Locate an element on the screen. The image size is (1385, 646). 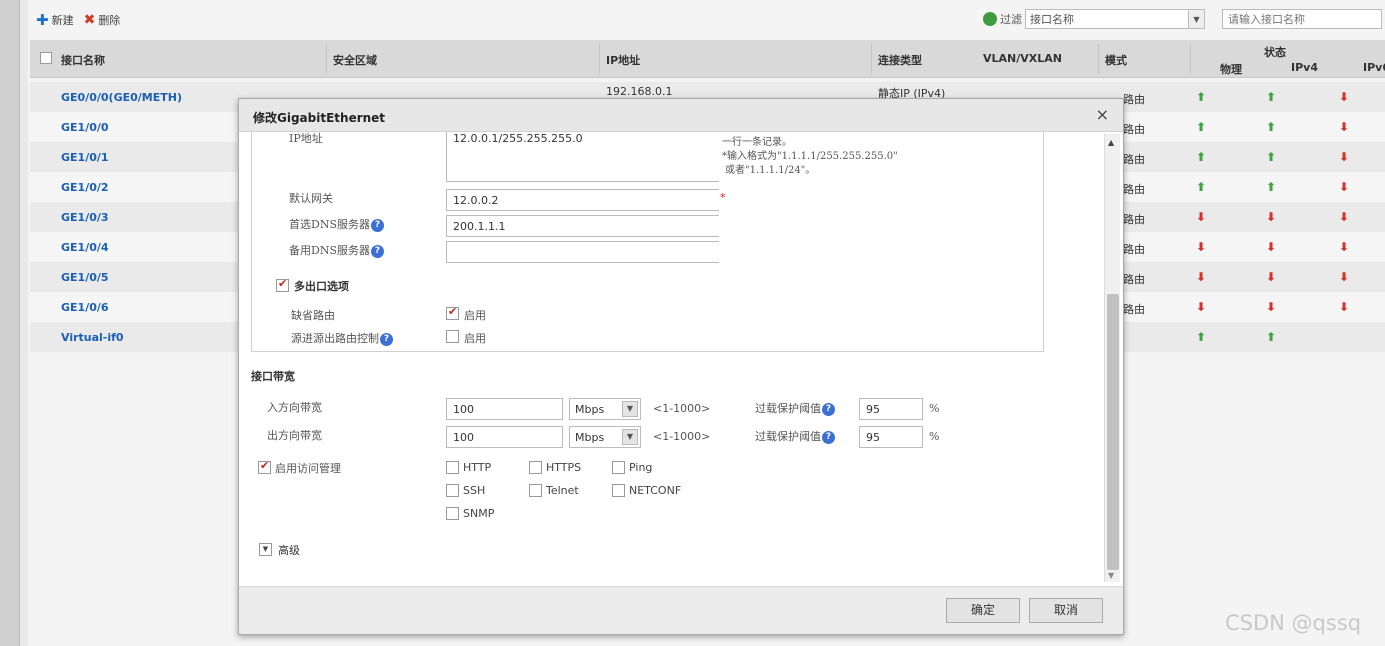
https-checkbox is located at coordinates (535, 467).